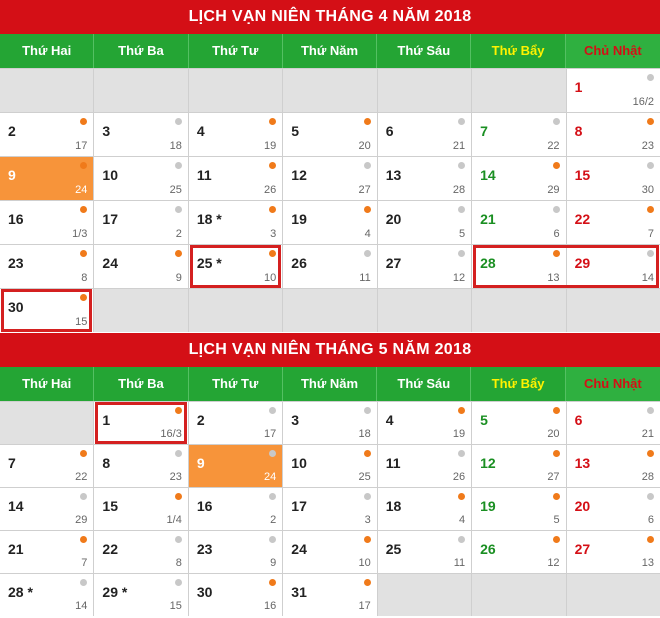 Image resolution: width=660 pixels, height=618 pixels. Describe the element at coordinates (613, 266) in the screenshot. I see `day-cell: 29 14` at that location.